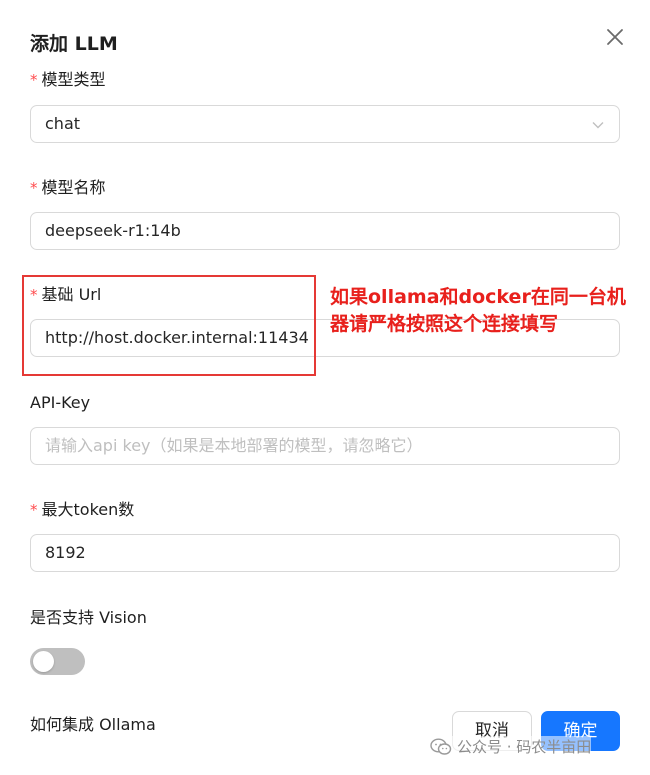 The height and width of the screenshot is (775, 650). What do you see at coordinates (57, 661) in the screenshot?
I see `vision-toggle` at bounding box center [57, 661].